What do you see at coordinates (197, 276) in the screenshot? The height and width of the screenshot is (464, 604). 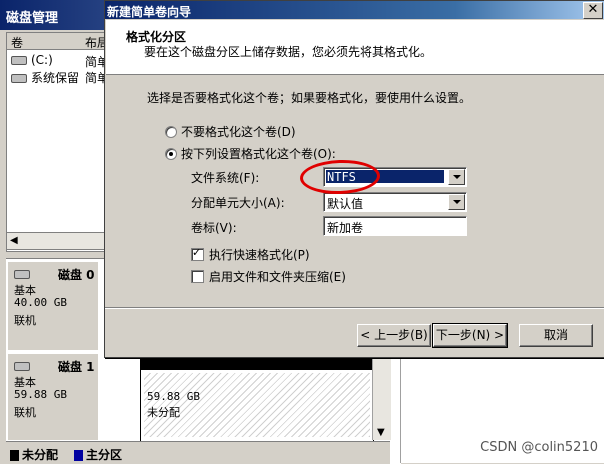 I see `compression-checkbox` at bounding box center [197, 276].